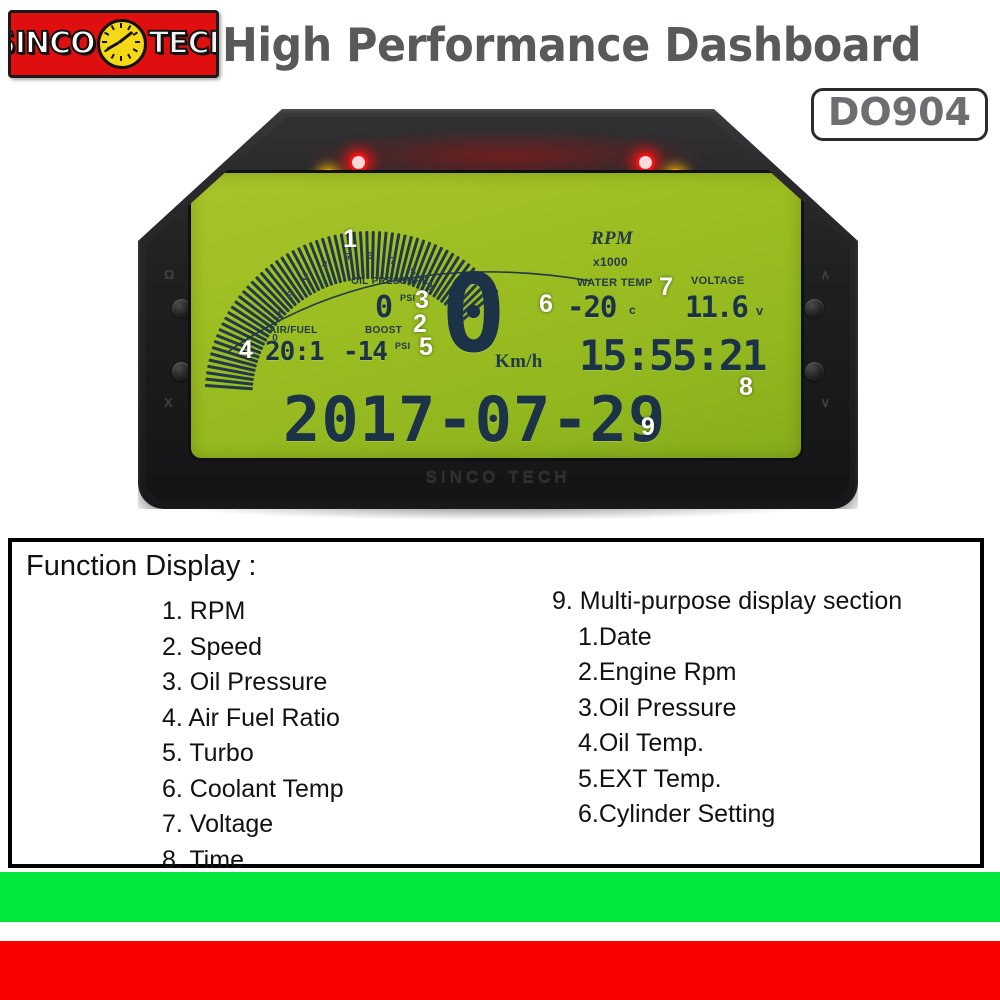  I want to click on tach-scale-number: 2, so click(290, 295).